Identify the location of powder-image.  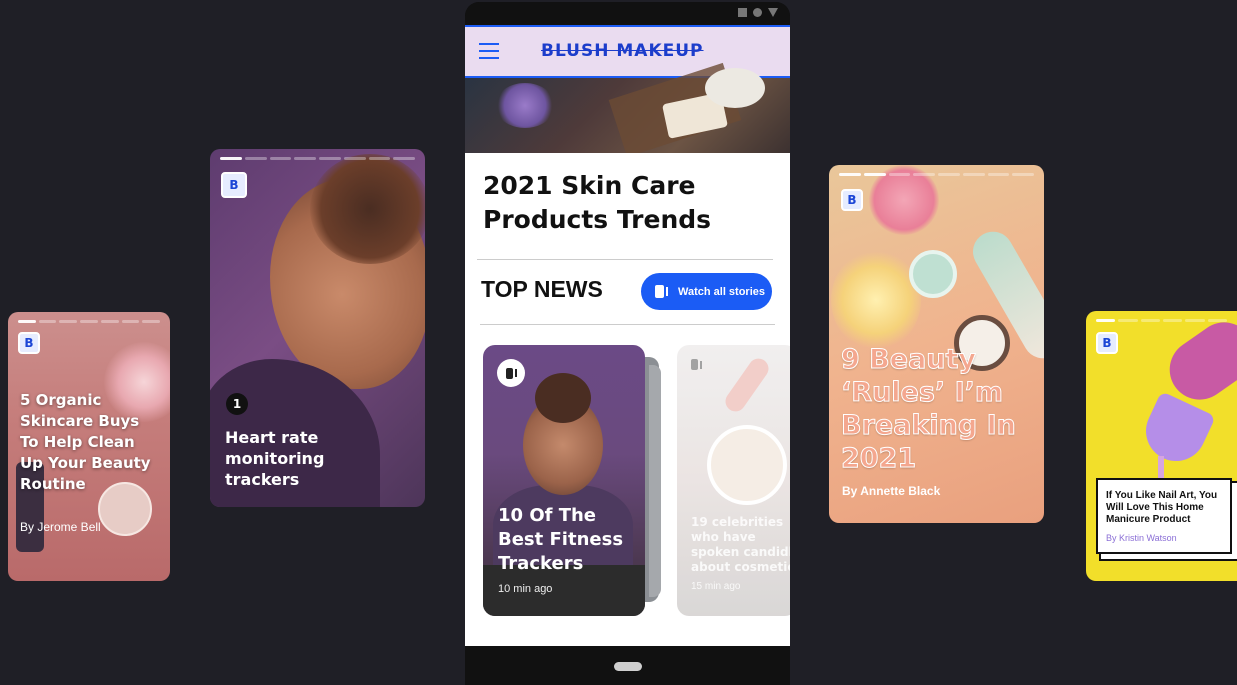
(747, 465).